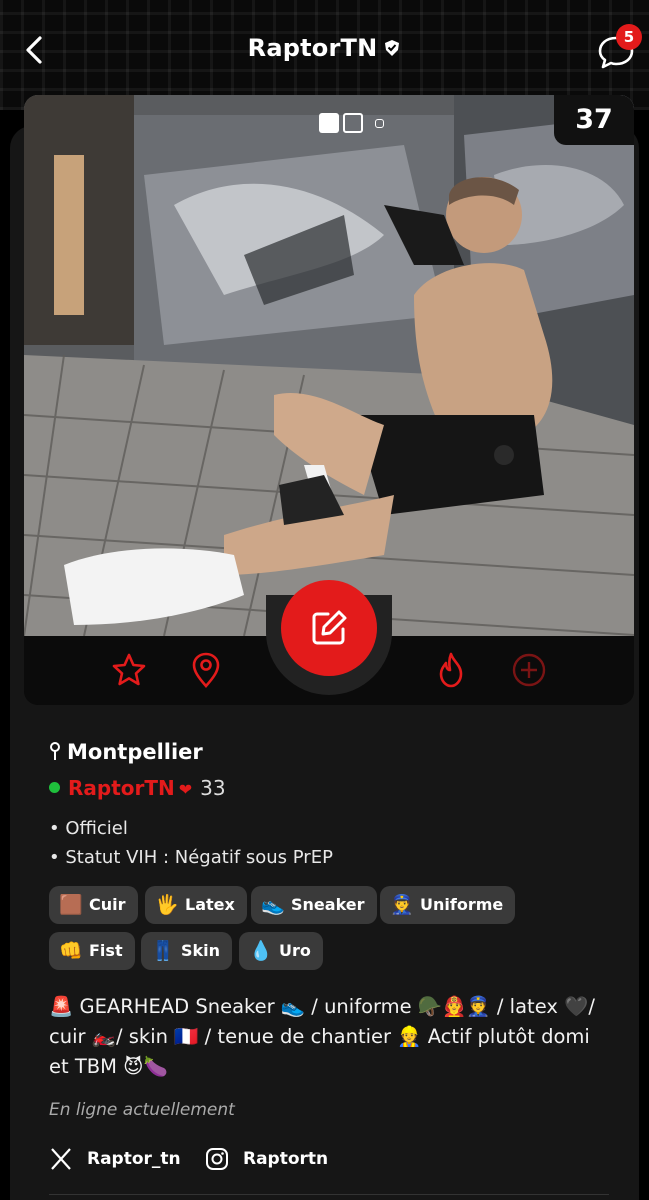 This screenshot has width=649, height=1200. I want to click on user-age: 33, so click(213, 788).